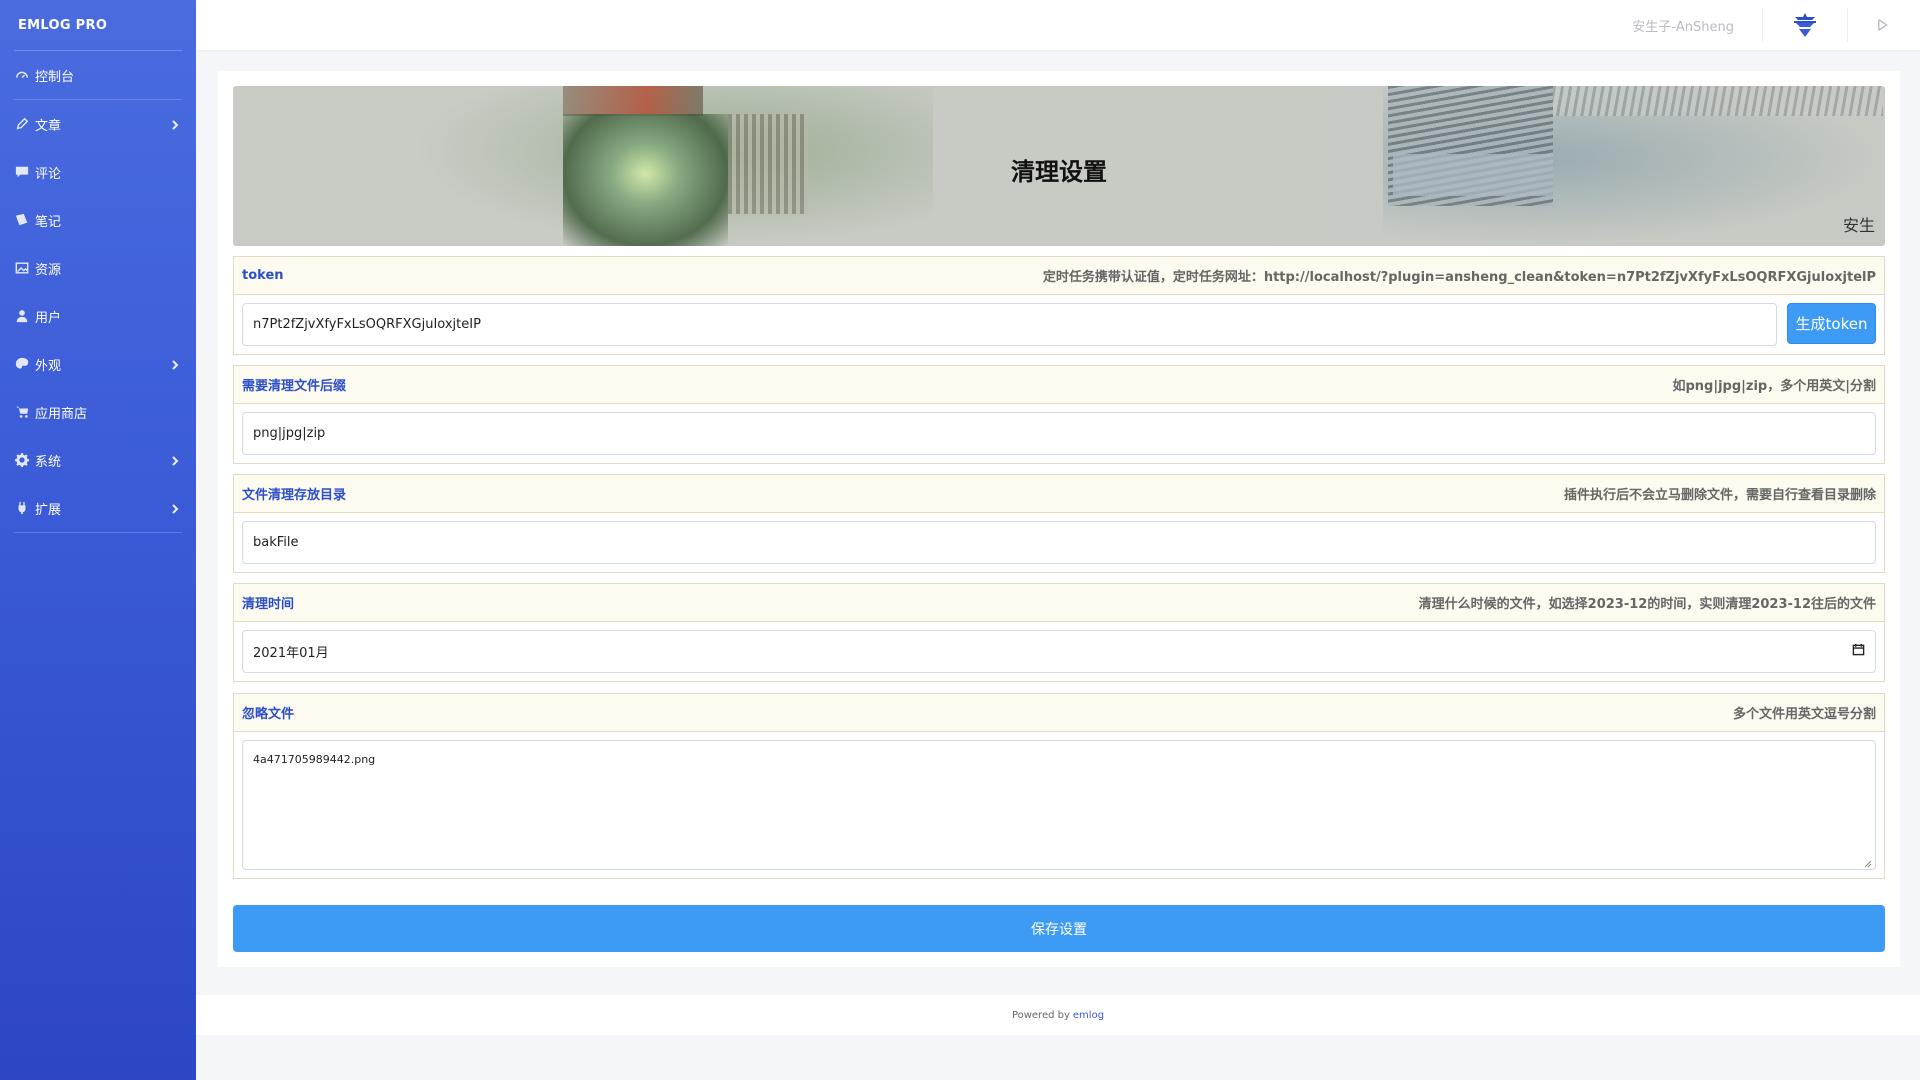  Describe the element at coordinates (314, 759) in the screenshot. I see `ignore-value: 4a471705989442.png` at that location.